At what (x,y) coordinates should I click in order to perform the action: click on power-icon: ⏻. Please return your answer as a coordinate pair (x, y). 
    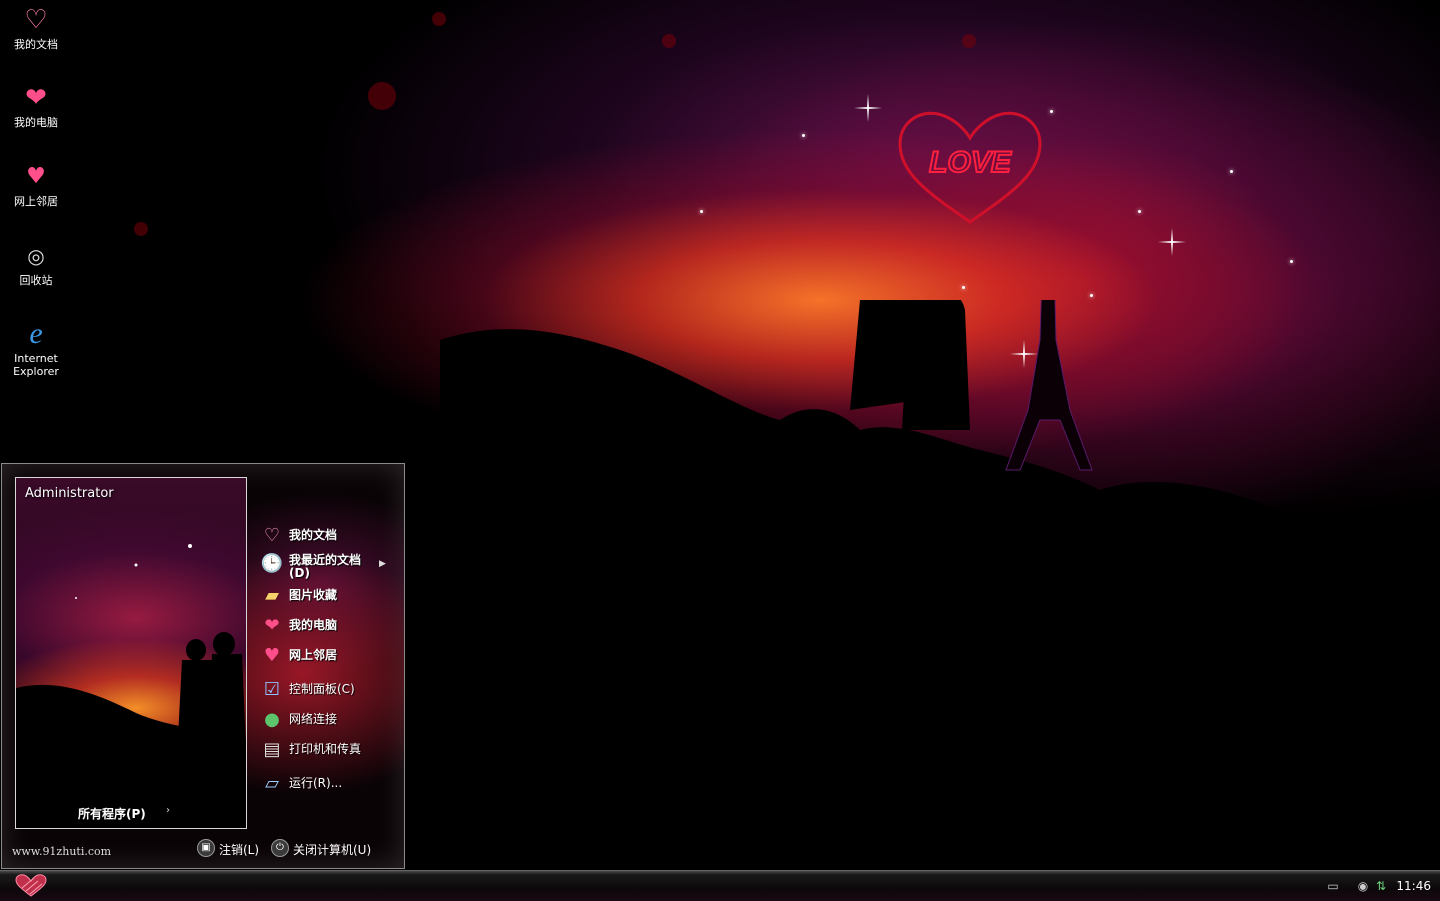
    Looking at the image, I should click on (280, 848).